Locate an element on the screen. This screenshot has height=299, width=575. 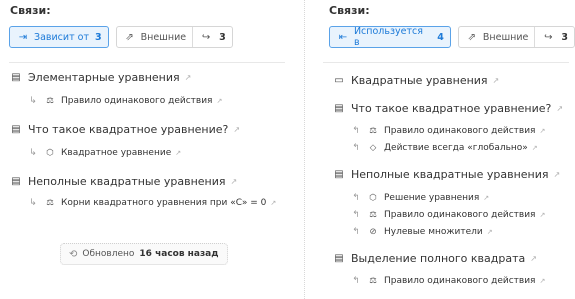
updated-prefix: Обновлено is located at coordinates (108, 254).